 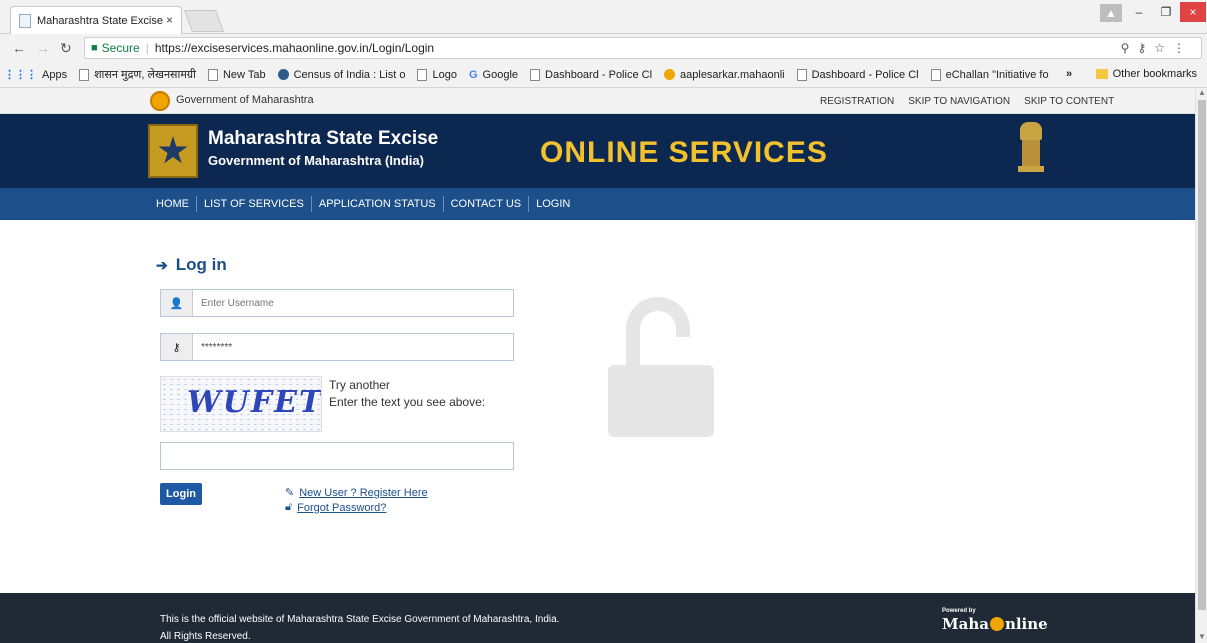 I want to click on registration-link: REGISTRATION, so click(x=857, y=101).